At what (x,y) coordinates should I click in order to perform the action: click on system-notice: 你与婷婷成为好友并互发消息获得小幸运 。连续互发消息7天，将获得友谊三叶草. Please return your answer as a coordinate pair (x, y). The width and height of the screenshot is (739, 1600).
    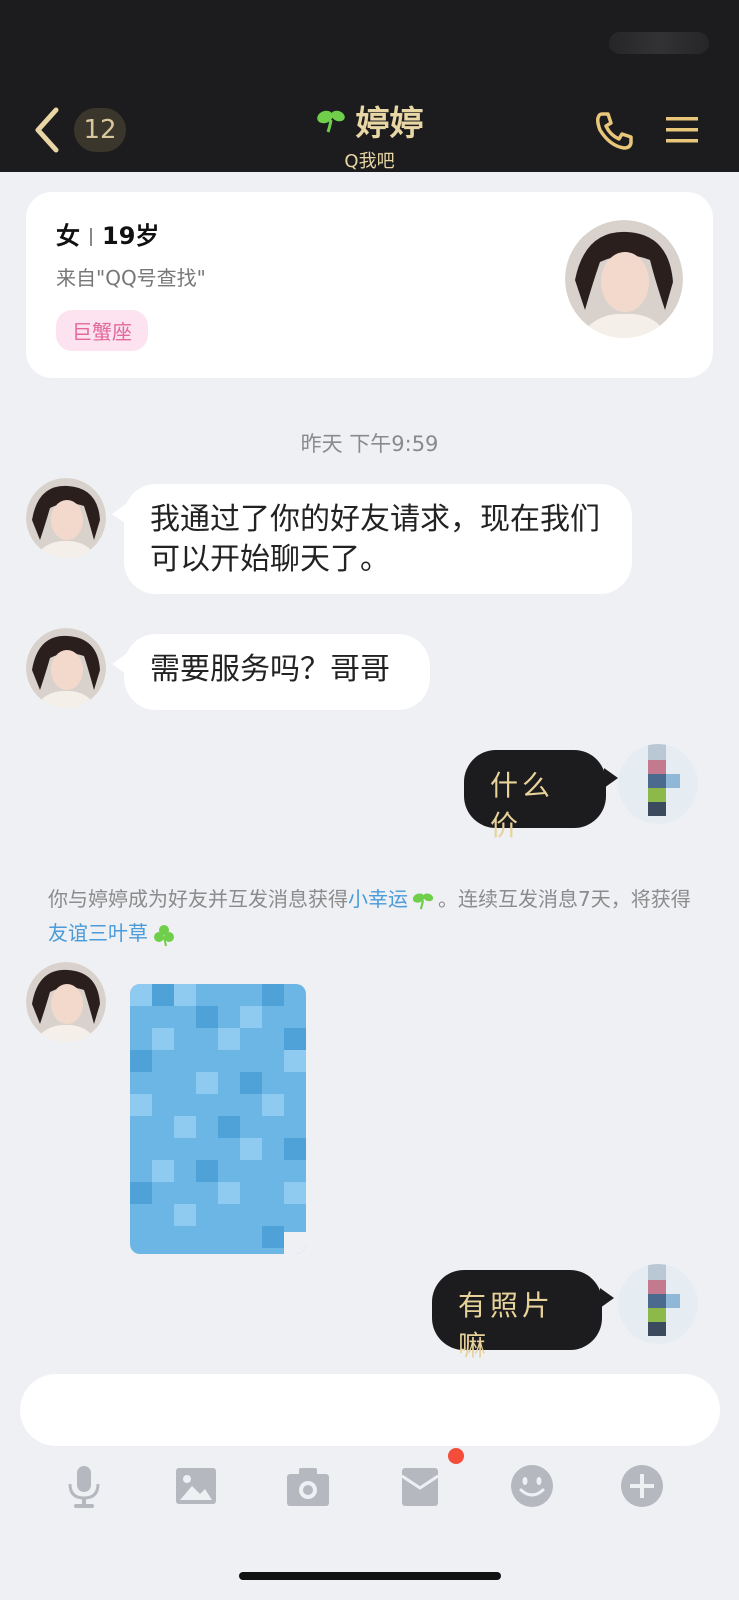
    Looking at the image, I should click on (378, 916).